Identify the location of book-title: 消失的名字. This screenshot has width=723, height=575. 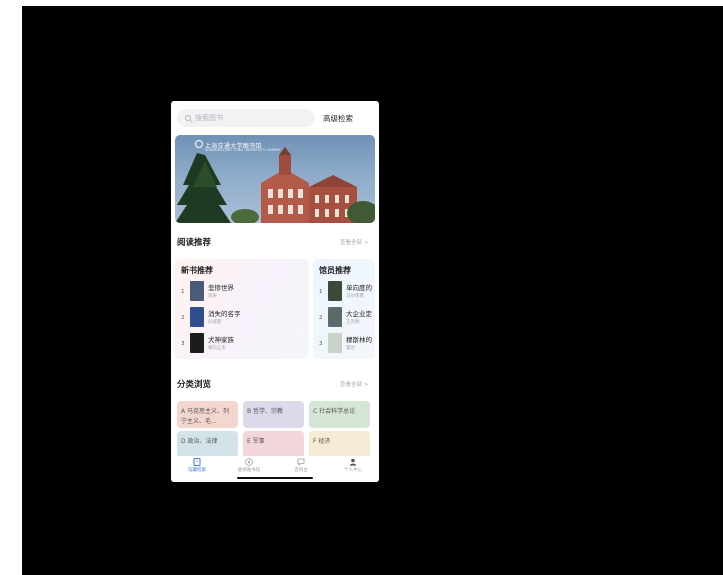
(224, 314).